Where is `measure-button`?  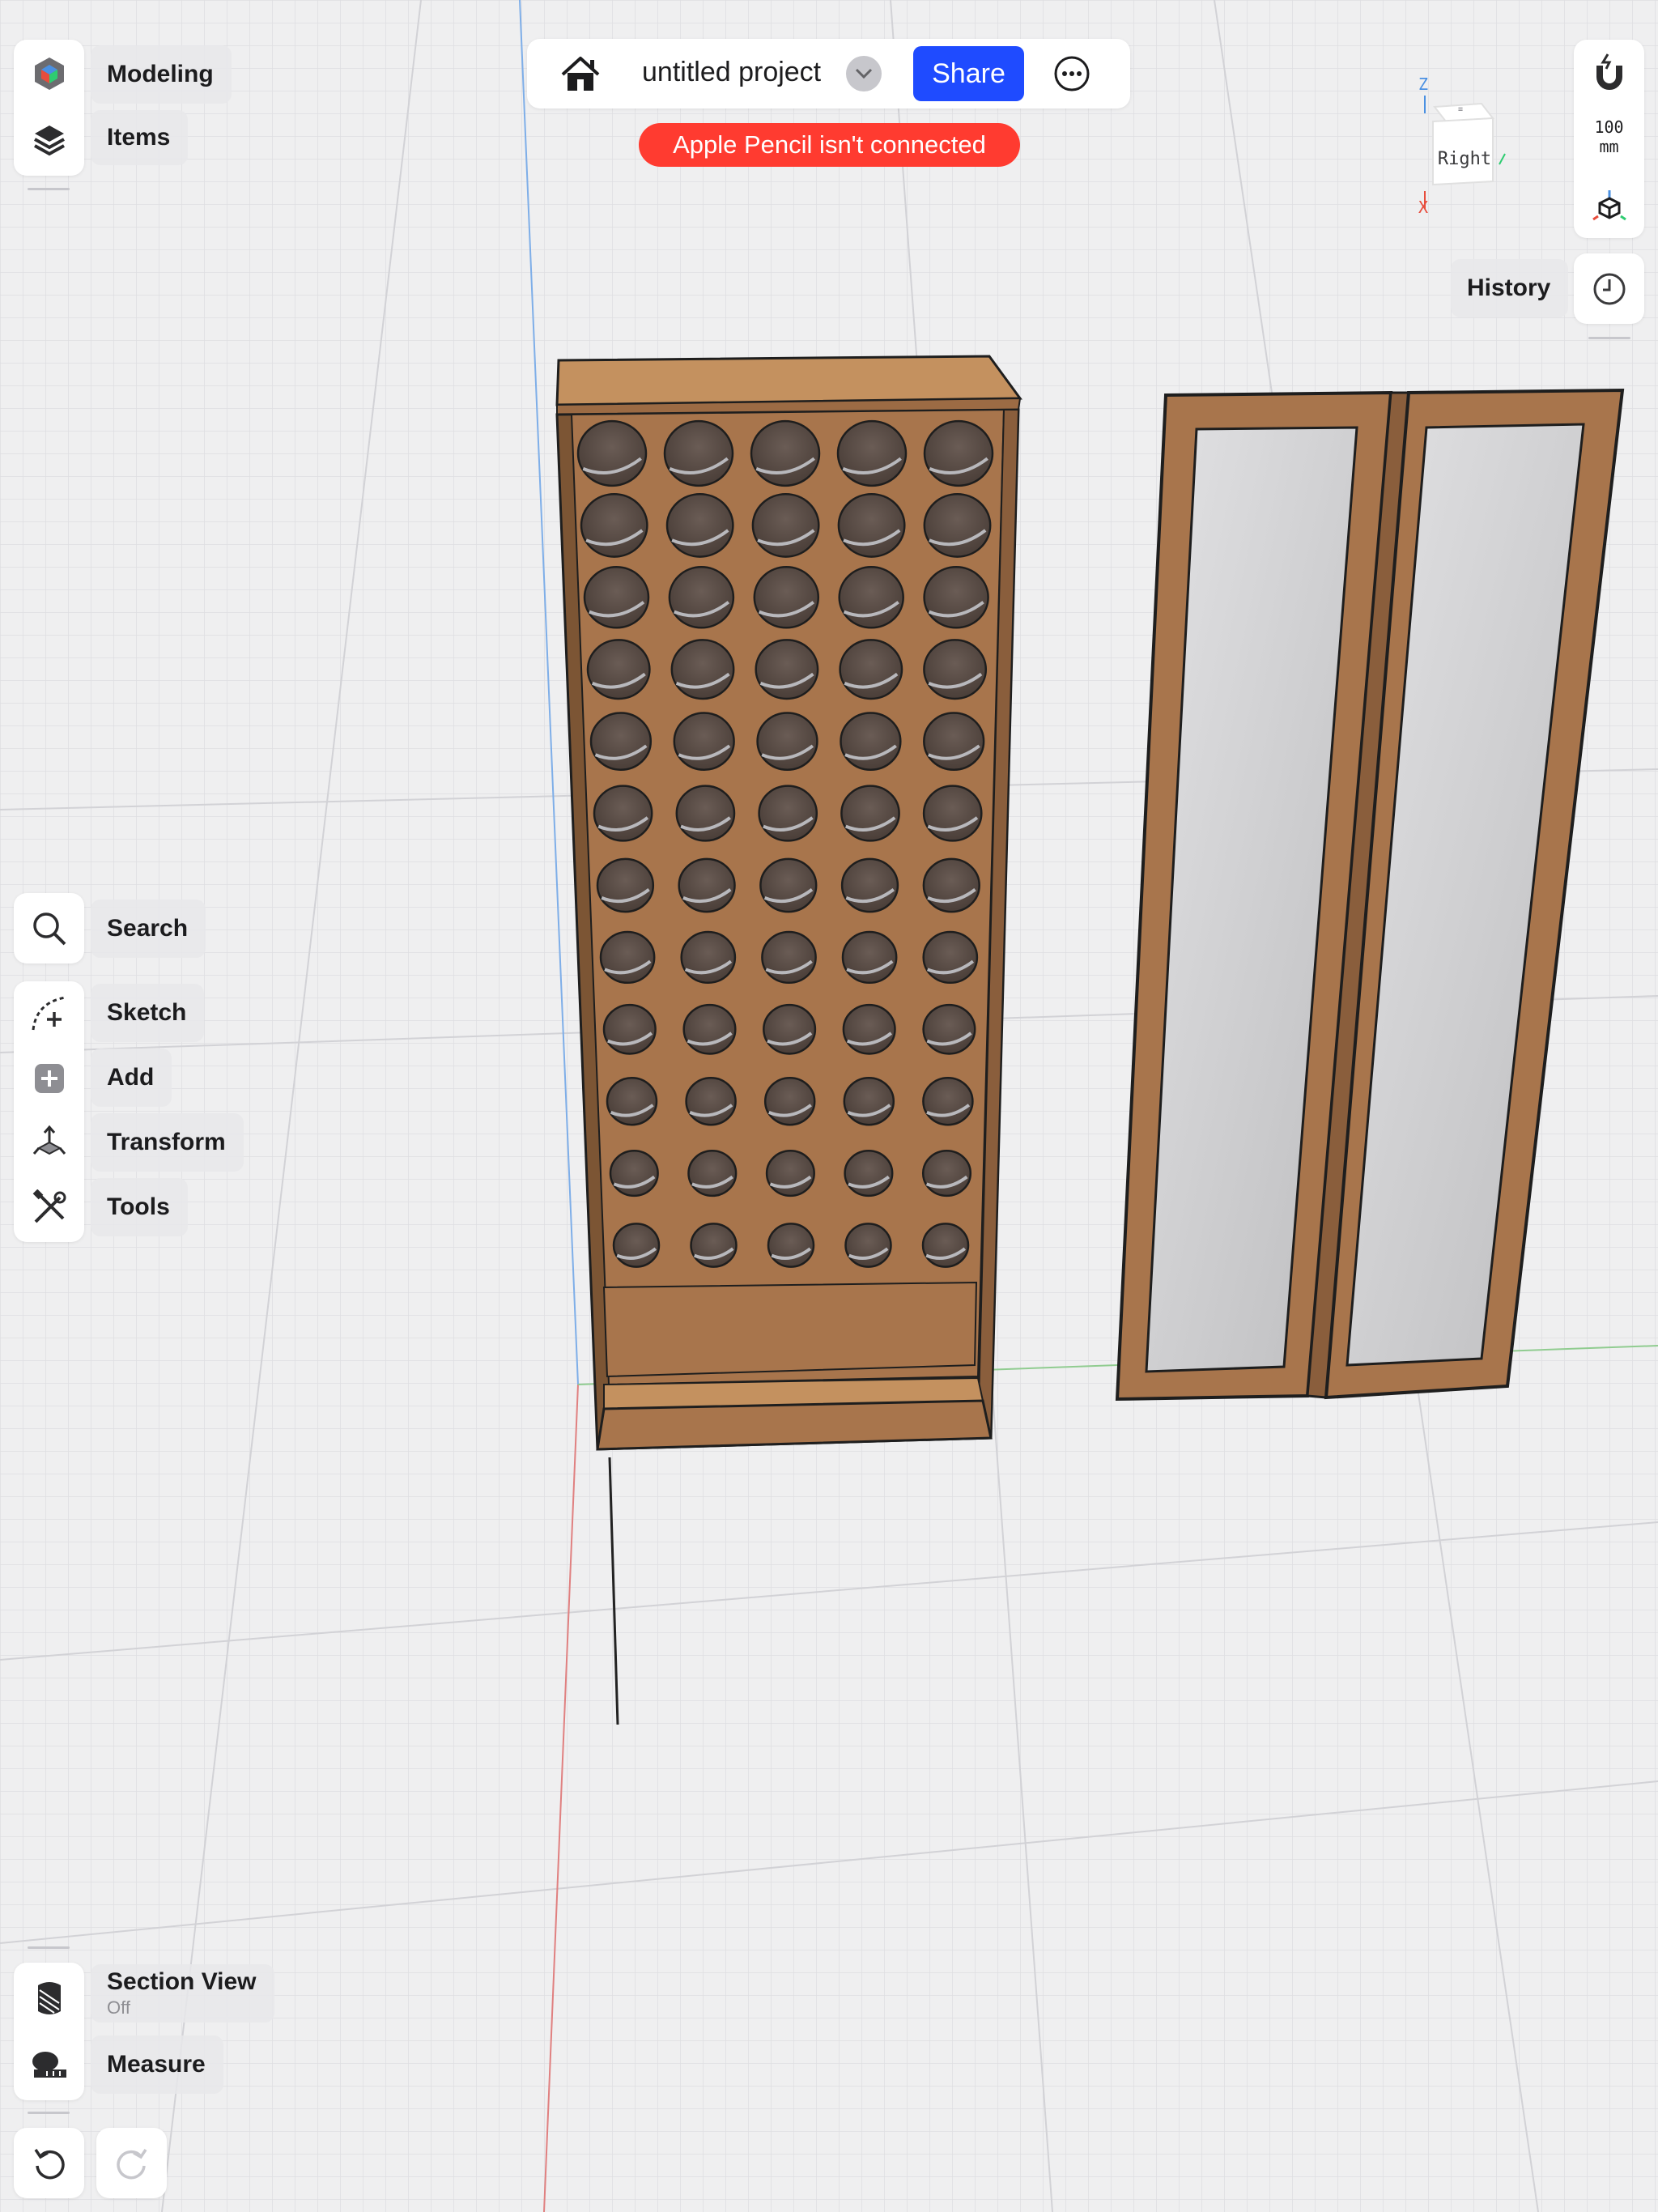 measure-button is located at coordinates (49, 2065).